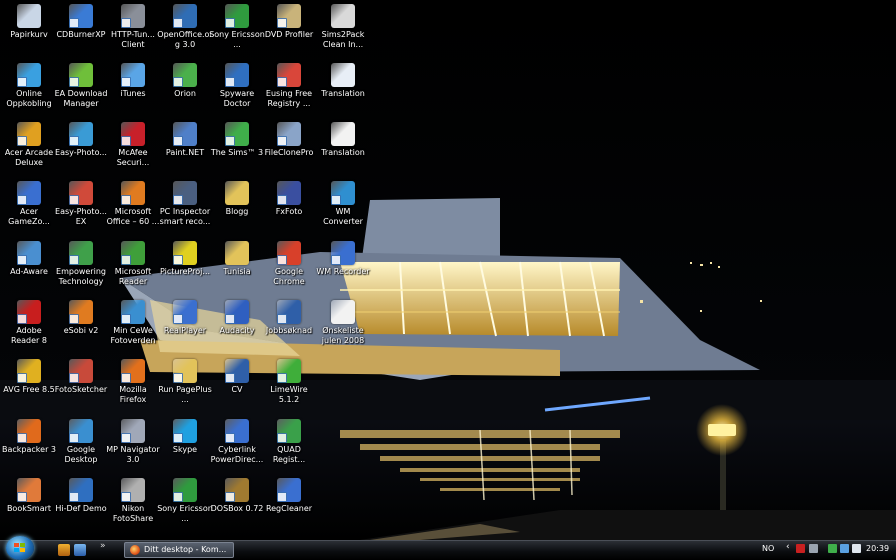  I want to click on show-hidden-icons-chevron: ‹, so click(788, 547).